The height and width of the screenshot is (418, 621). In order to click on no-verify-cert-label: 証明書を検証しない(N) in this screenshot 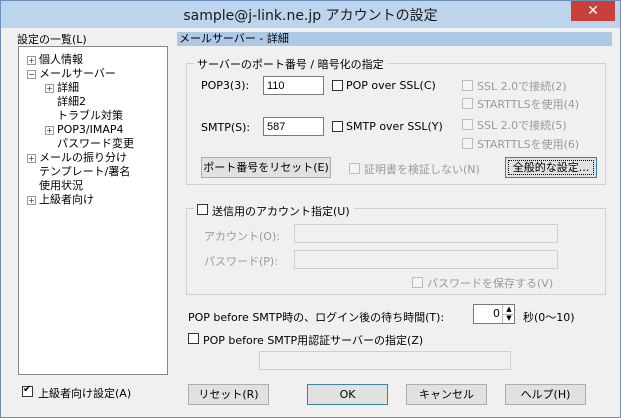, I will do `click(422, 169)`.